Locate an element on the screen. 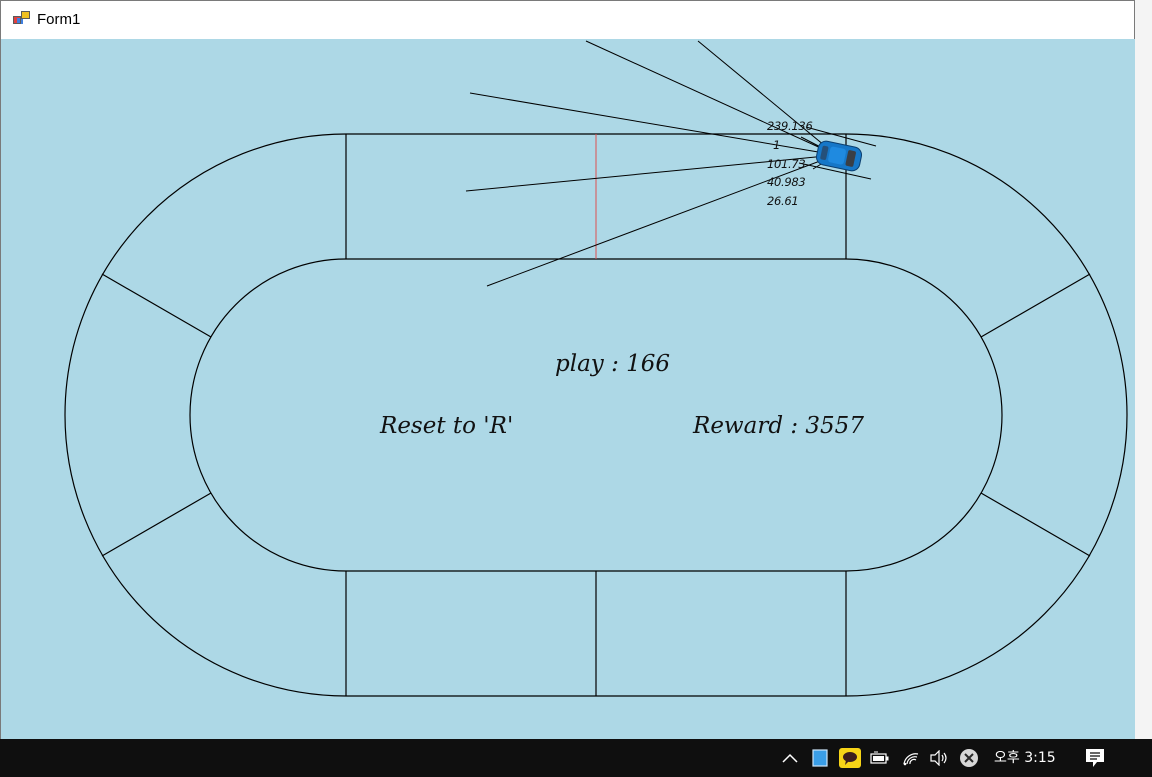 Image resolution: width=1152 pixels, height=777 pixels. wifi-icon is located at coordinates (911, 758).